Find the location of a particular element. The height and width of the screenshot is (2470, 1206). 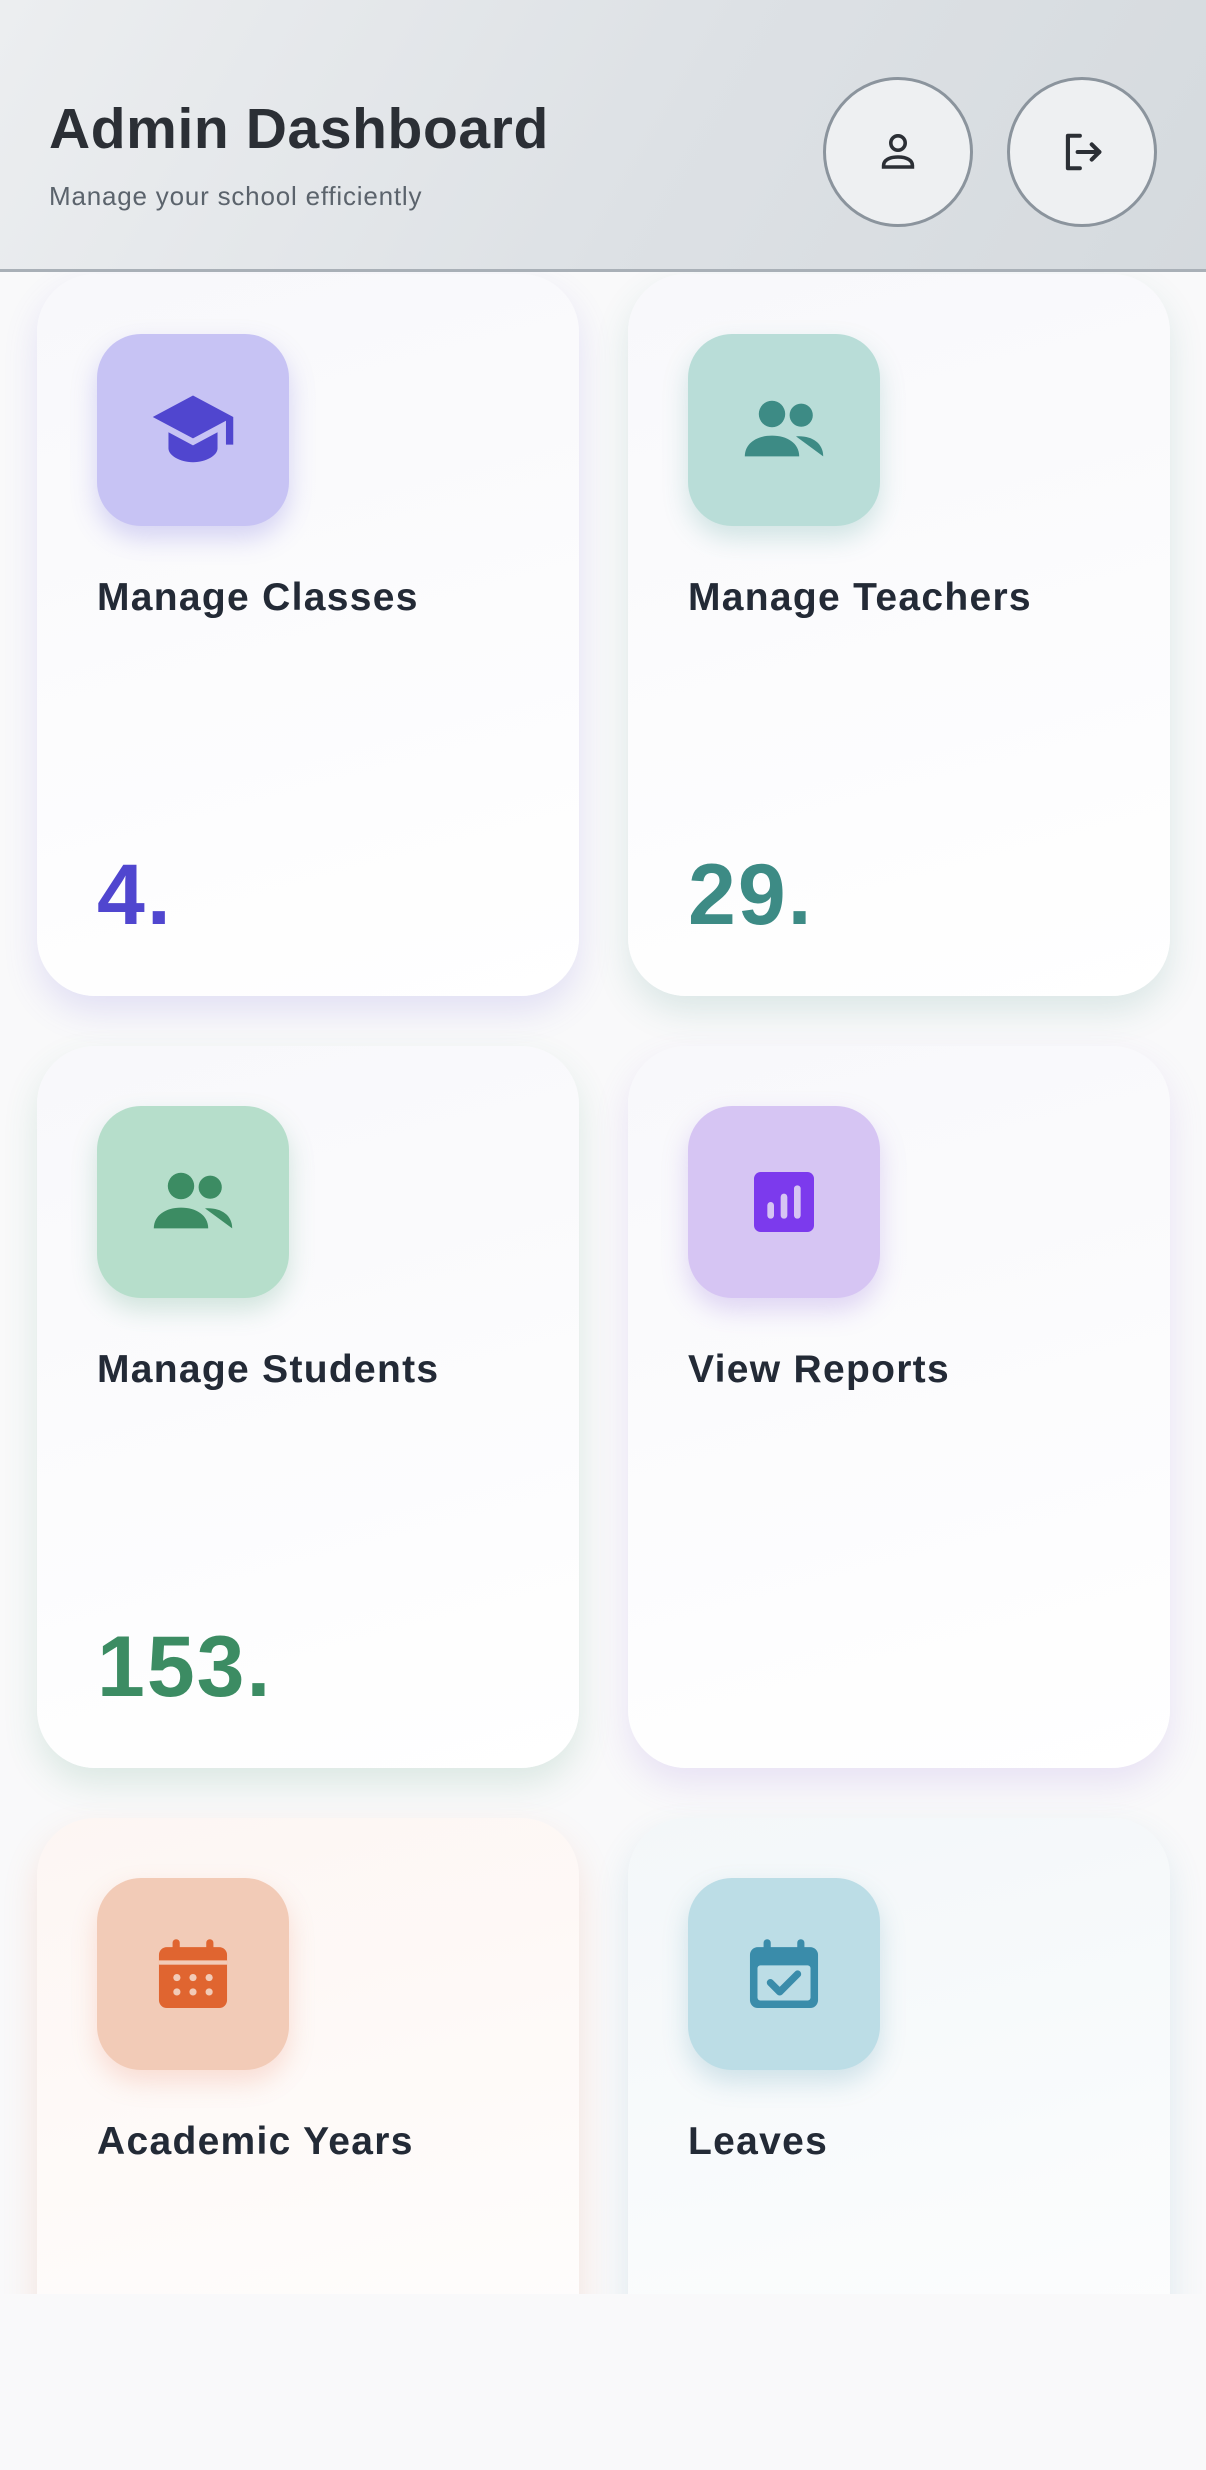

card-label: View Reports is located at coordinates (819, 1369).